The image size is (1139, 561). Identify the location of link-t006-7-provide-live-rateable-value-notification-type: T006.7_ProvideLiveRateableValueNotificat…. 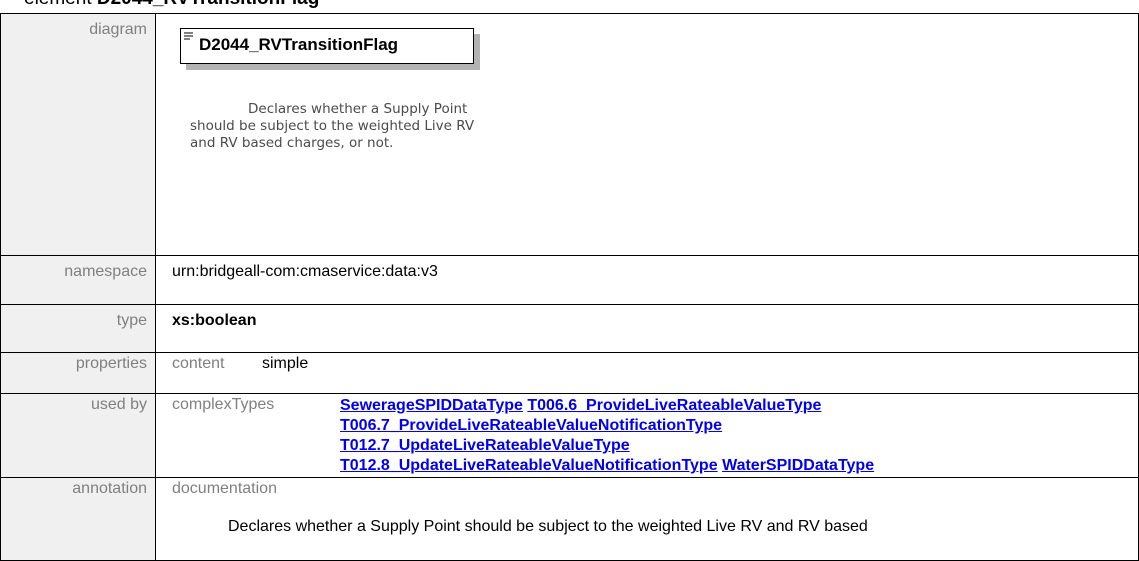
(531, 425).